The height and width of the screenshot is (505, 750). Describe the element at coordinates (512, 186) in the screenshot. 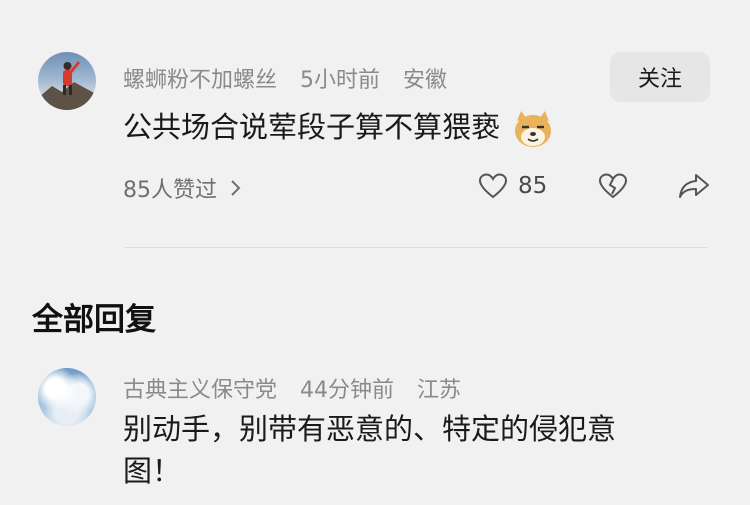

I see `like-button: 85` at that location.